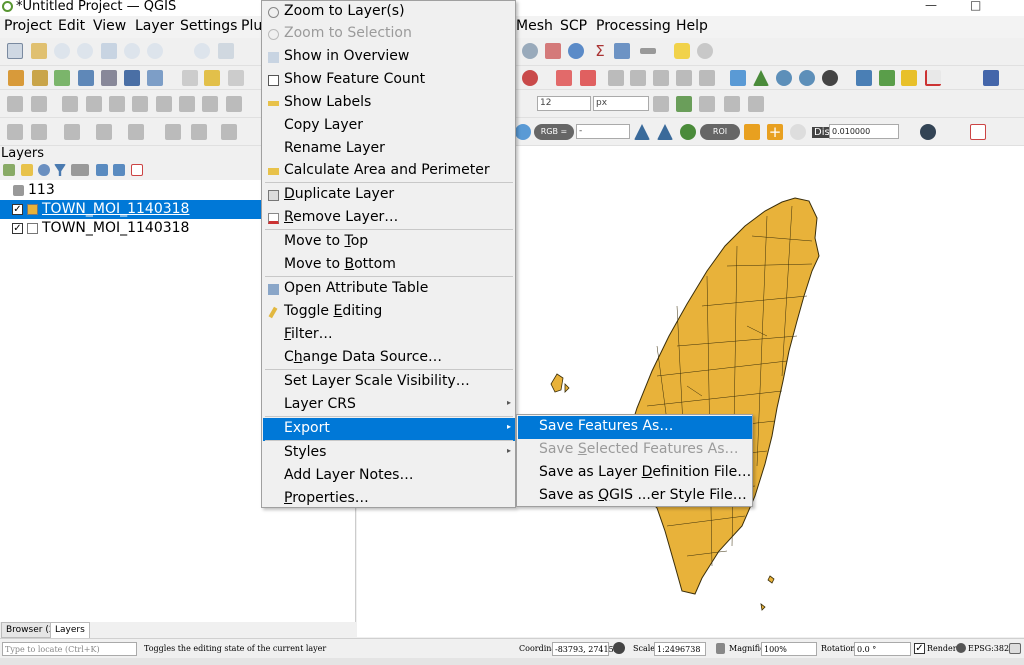 This screenshot has width=1024, height=665. I want to click on scp-dock-icon, so click(909, 78).